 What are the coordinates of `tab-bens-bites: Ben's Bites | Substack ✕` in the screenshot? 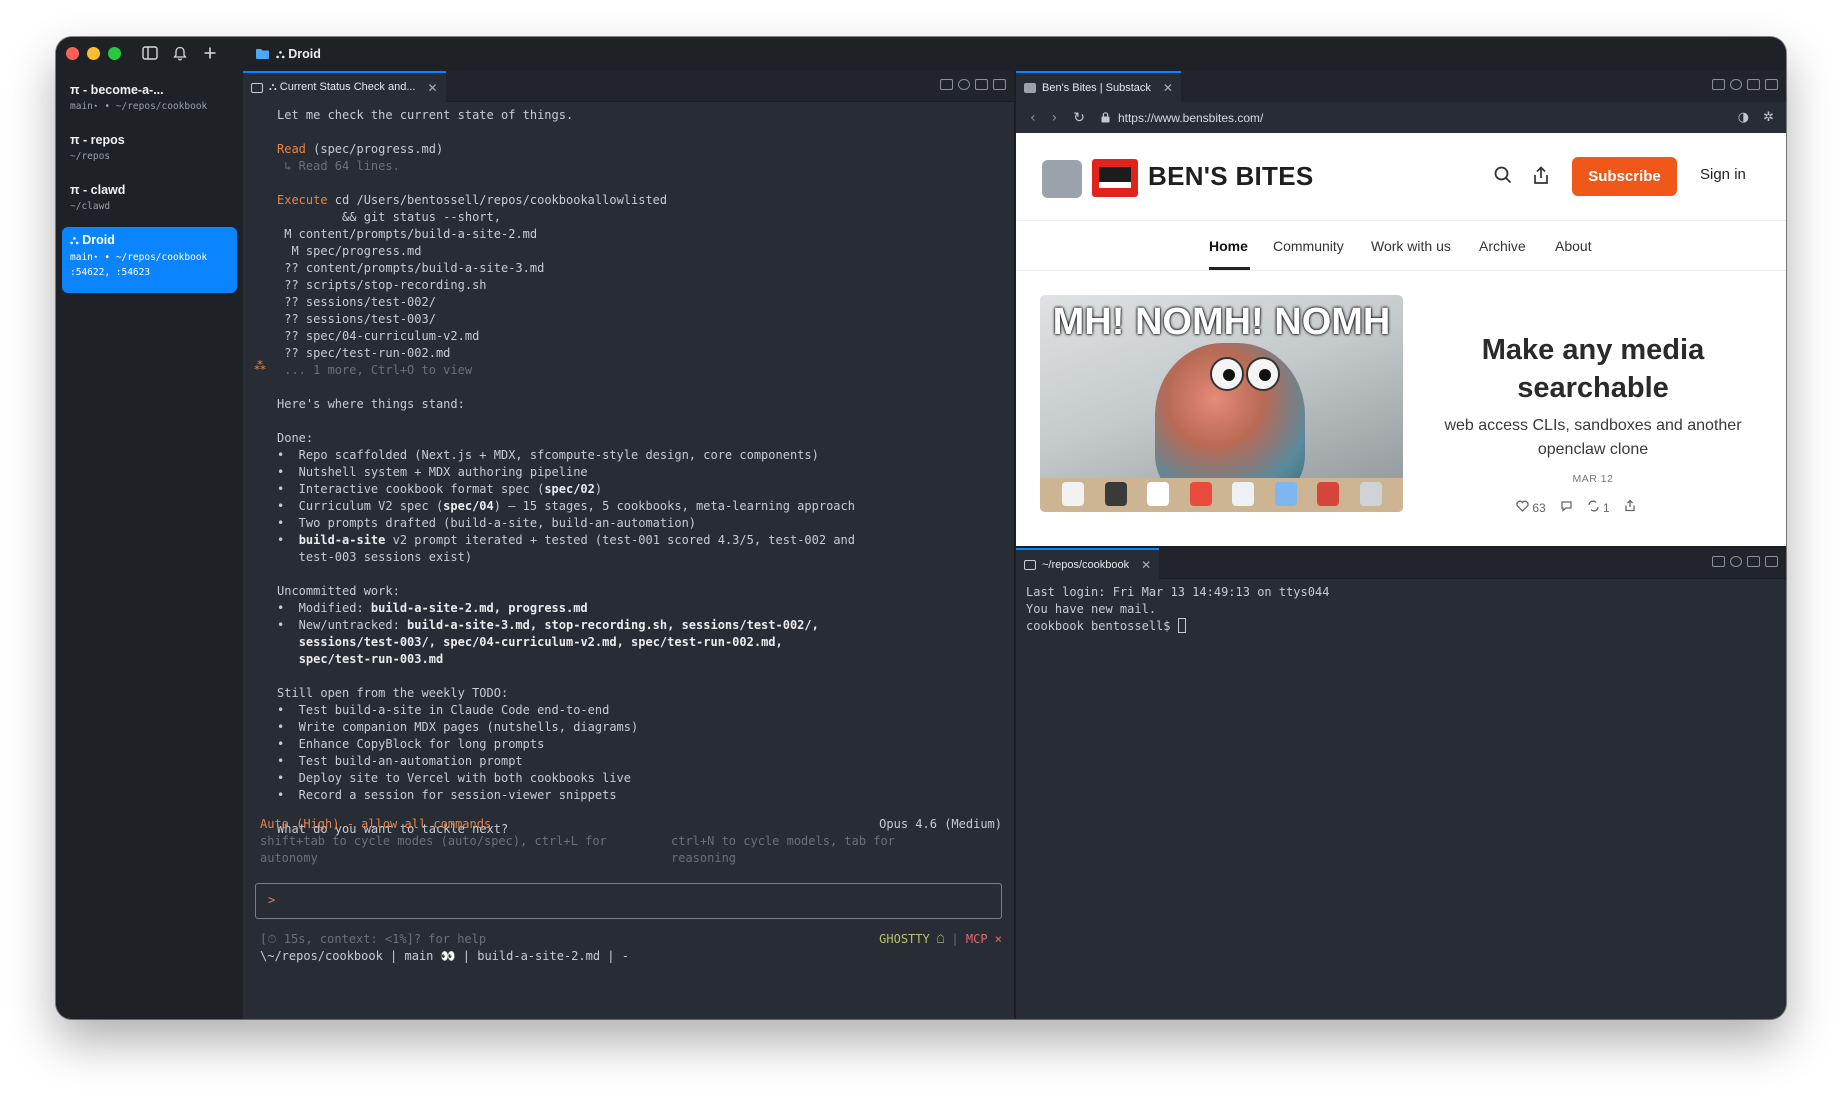 It's located at (1098, 86).